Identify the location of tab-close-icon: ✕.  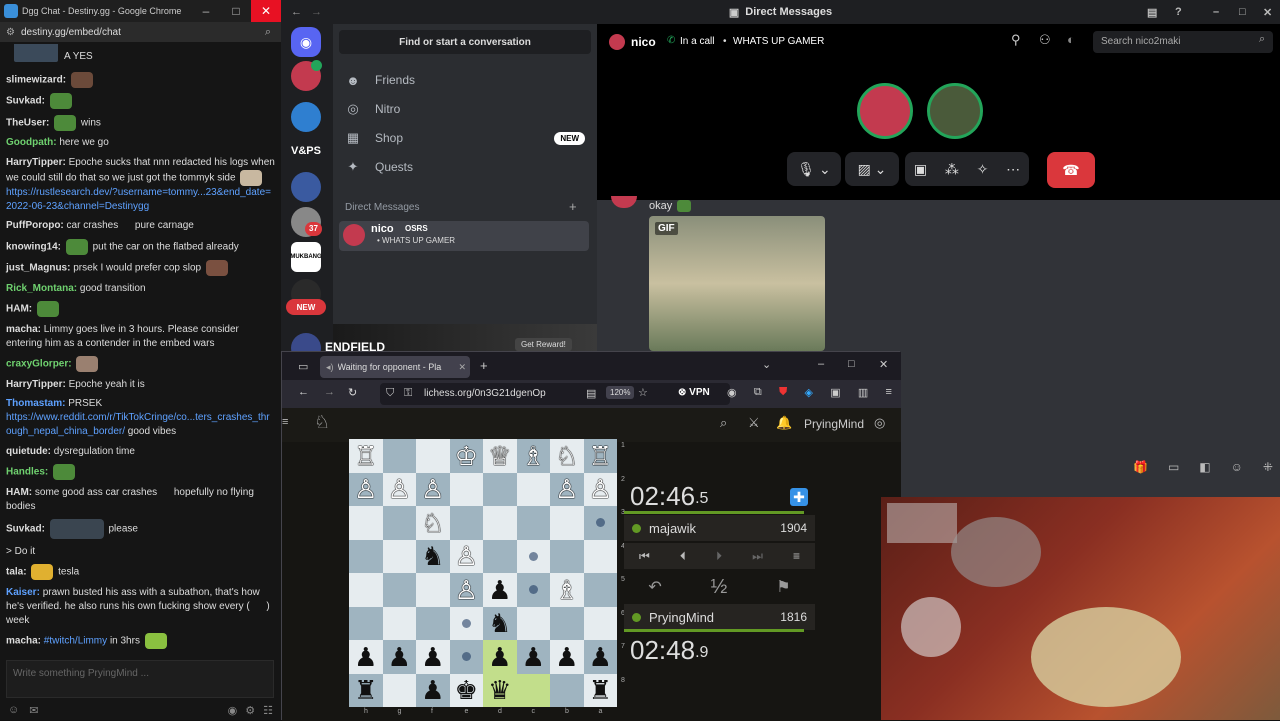
(462, 367).